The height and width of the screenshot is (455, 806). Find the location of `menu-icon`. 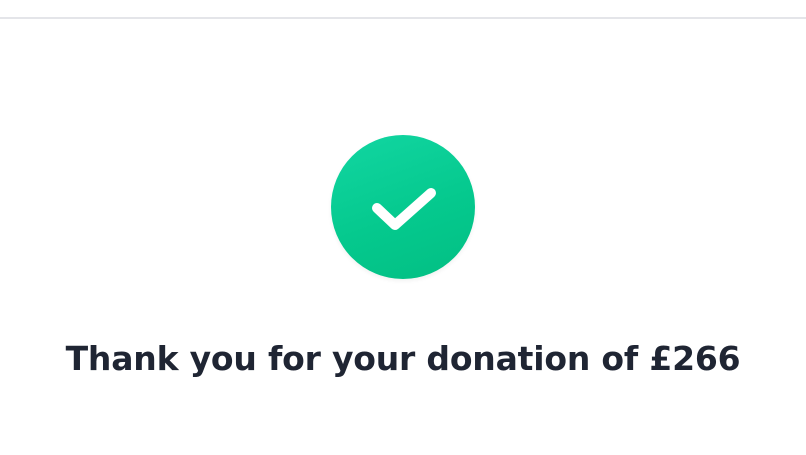

menu-icon is located at coordinates (764, 1).